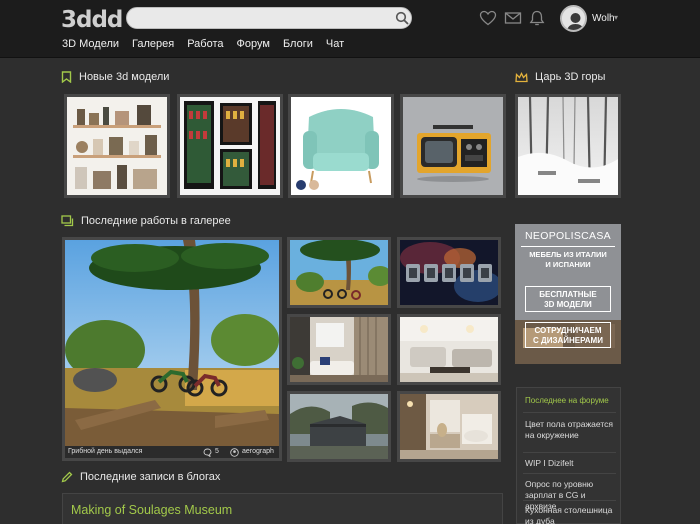  Describe the element at coordinates (172, 343) in the screenshot. I see `gallery-main-image` at that location.